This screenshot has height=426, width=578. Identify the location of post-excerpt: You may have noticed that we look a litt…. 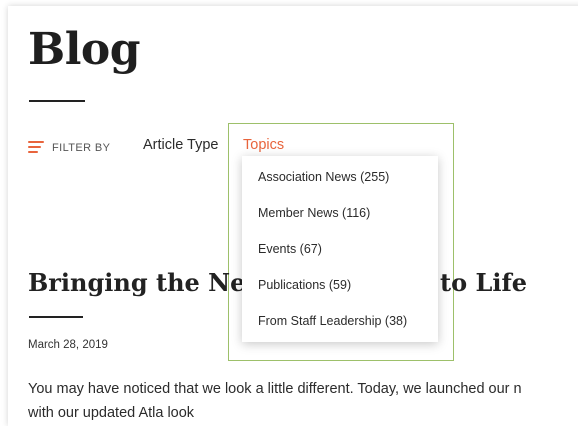
(275, 401).